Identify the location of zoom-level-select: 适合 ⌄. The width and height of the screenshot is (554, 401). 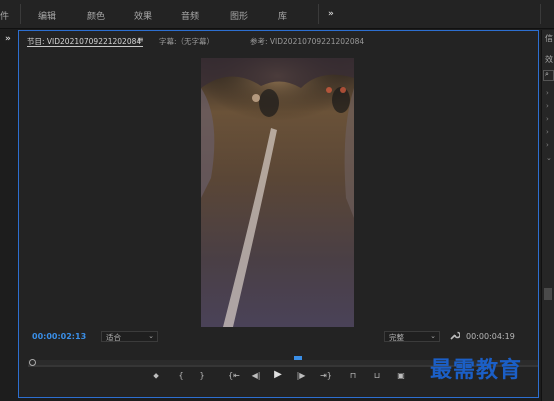
(129, 336).